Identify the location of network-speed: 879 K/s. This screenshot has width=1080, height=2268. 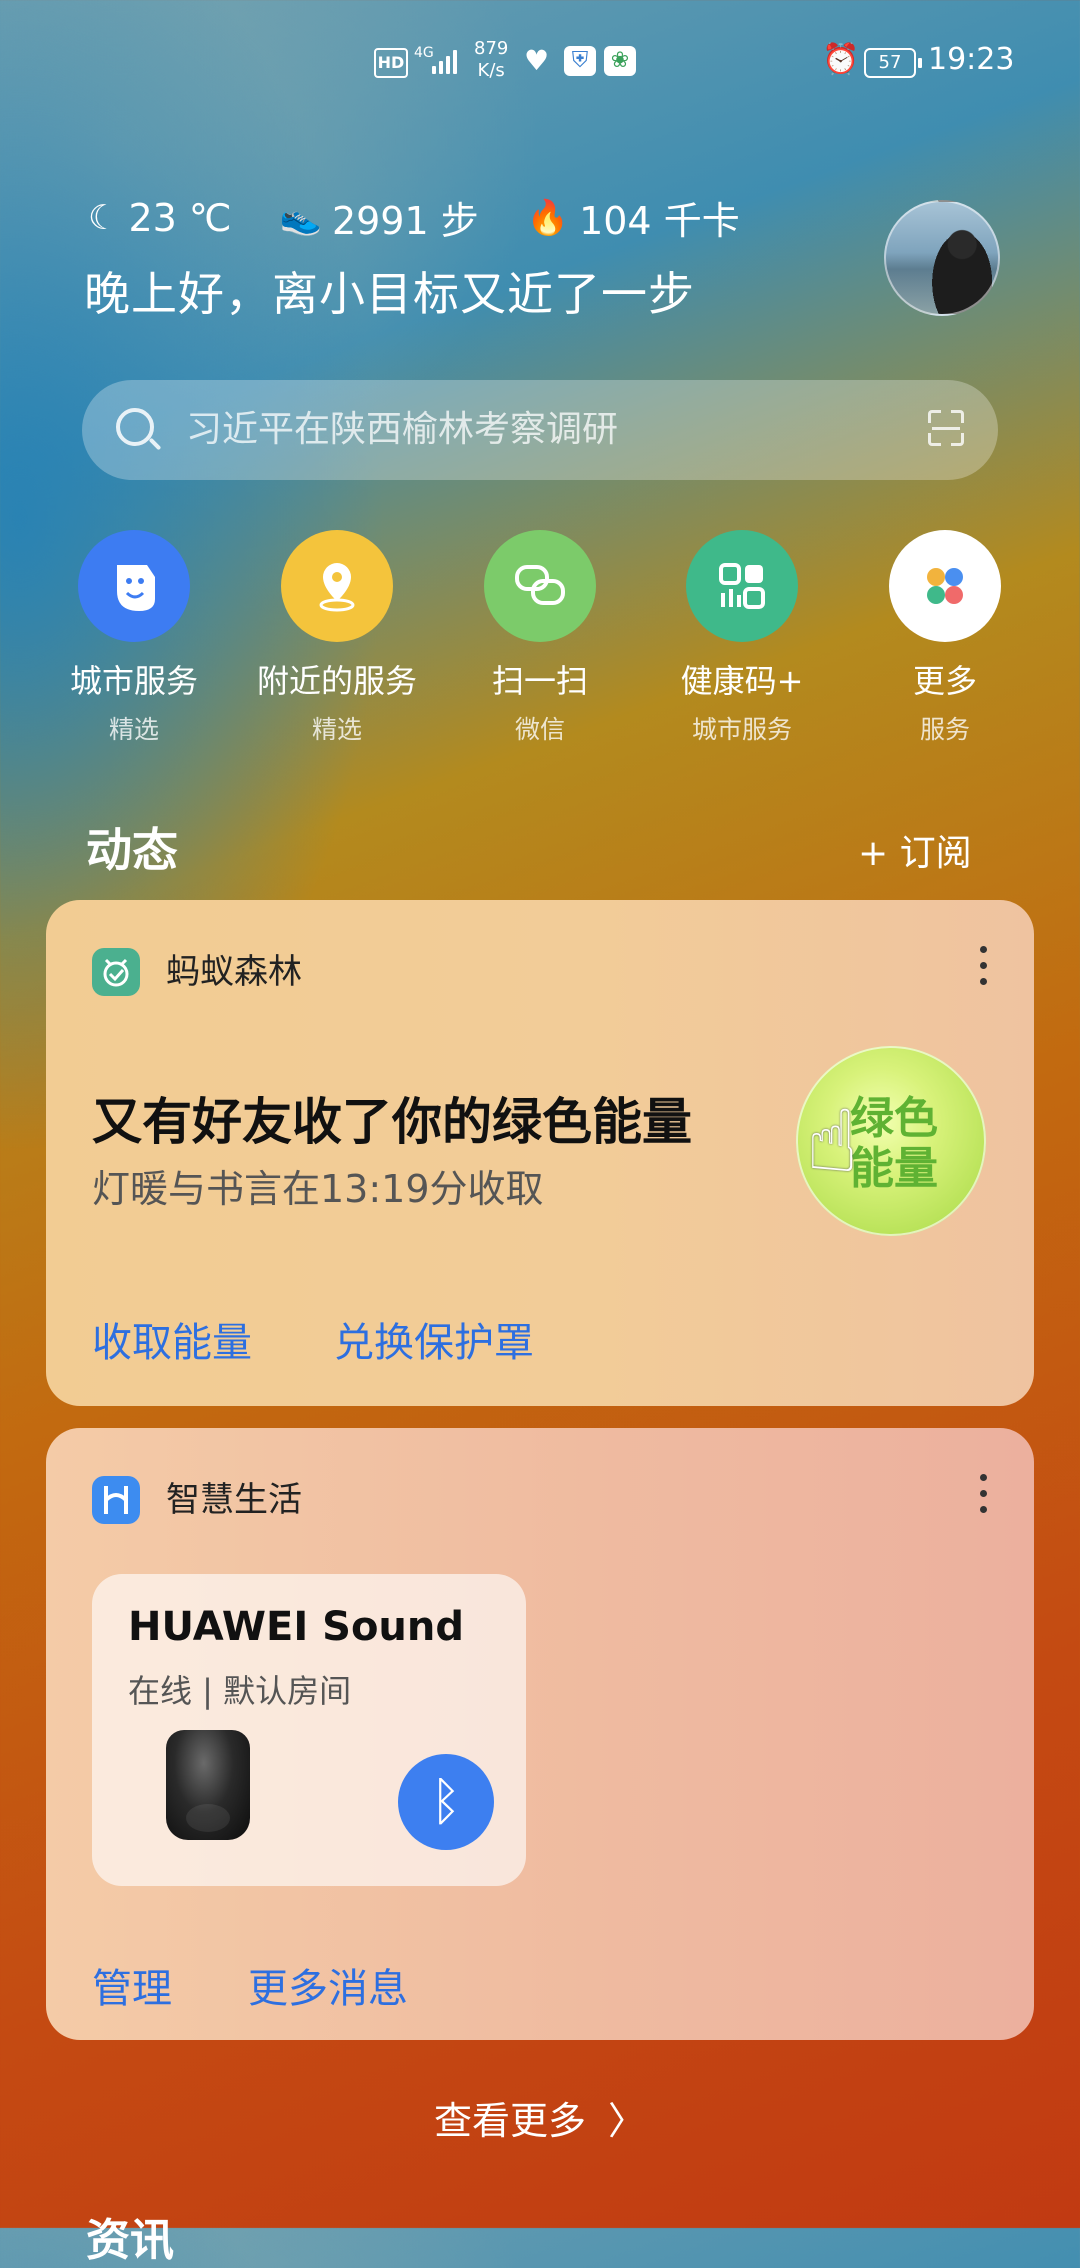
(491, 59).